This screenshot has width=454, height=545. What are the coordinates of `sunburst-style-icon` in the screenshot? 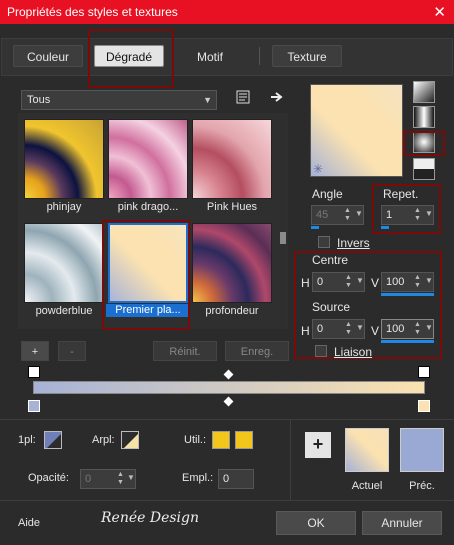 It's located at (424, 169).